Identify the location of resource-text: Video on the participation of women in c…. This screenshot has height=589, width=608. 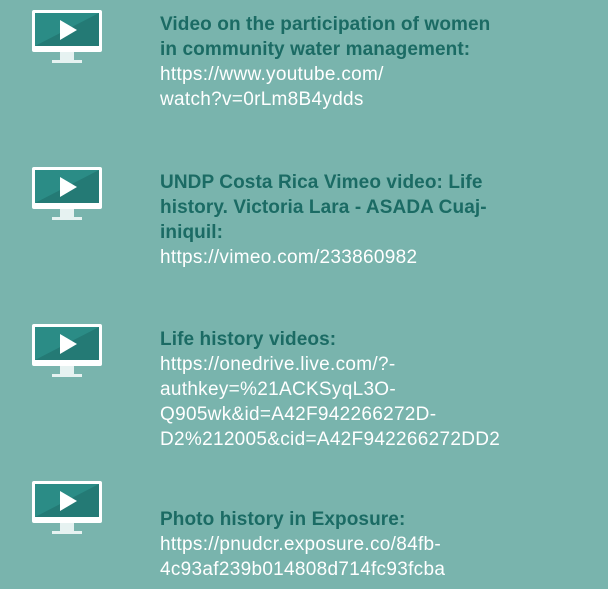
(384, 62).